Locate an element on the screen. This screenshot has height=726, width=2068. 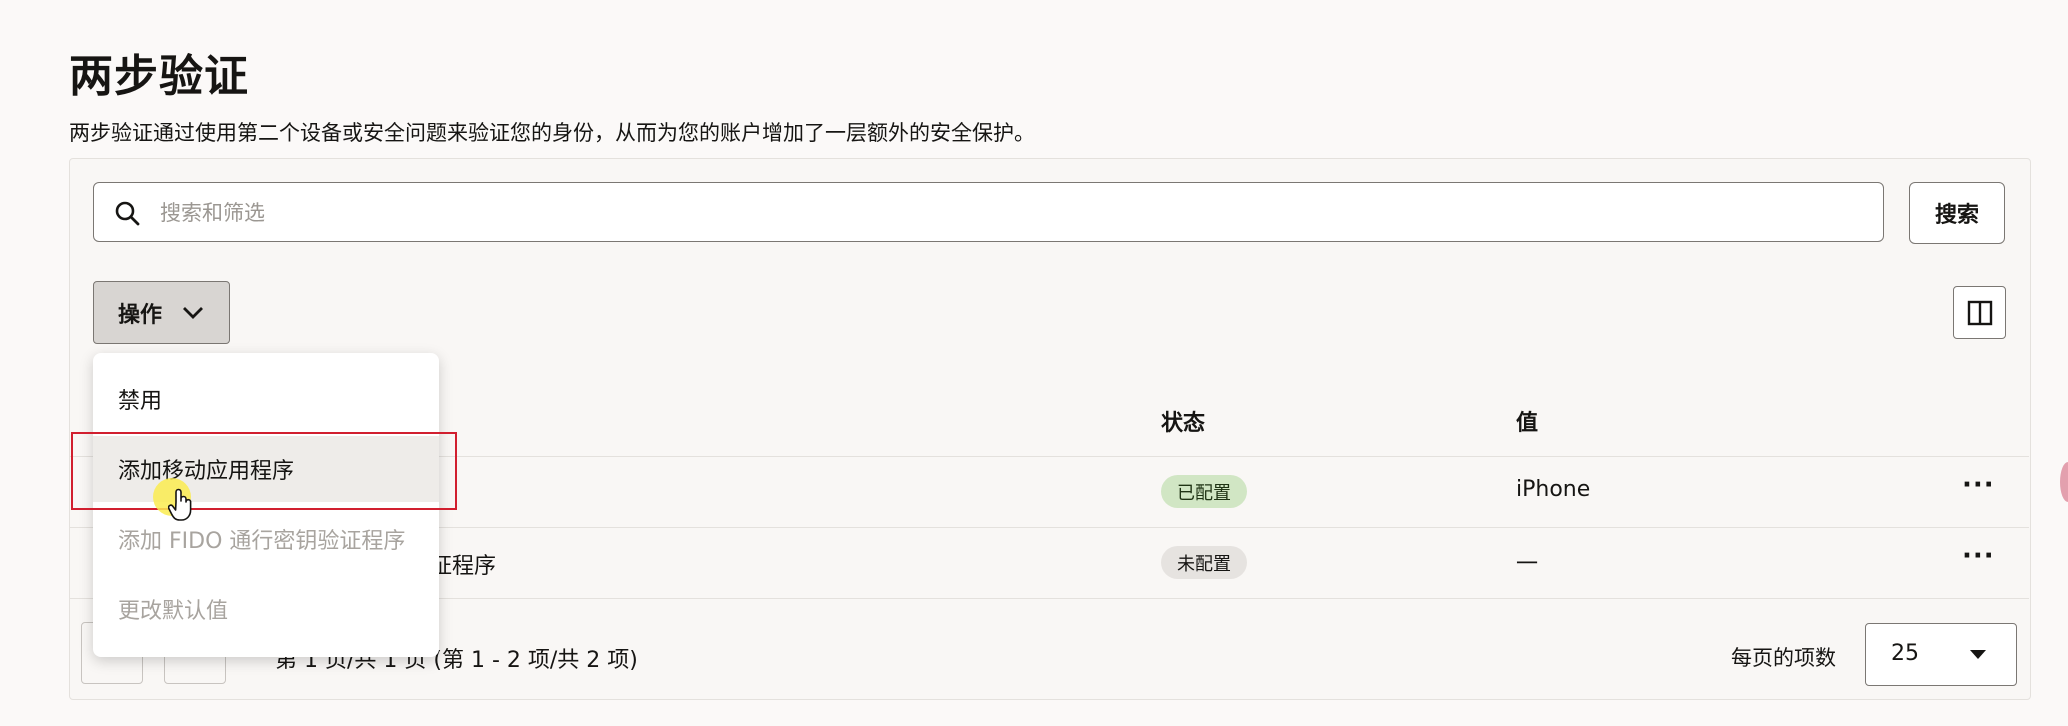
columns-toggle-button is located at coordinates (1979, 312).